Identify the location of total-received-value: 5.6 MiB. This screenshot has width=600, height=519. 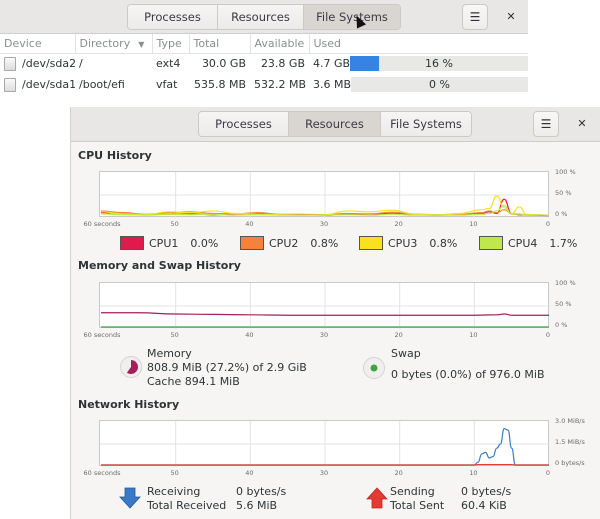
(257, 505).